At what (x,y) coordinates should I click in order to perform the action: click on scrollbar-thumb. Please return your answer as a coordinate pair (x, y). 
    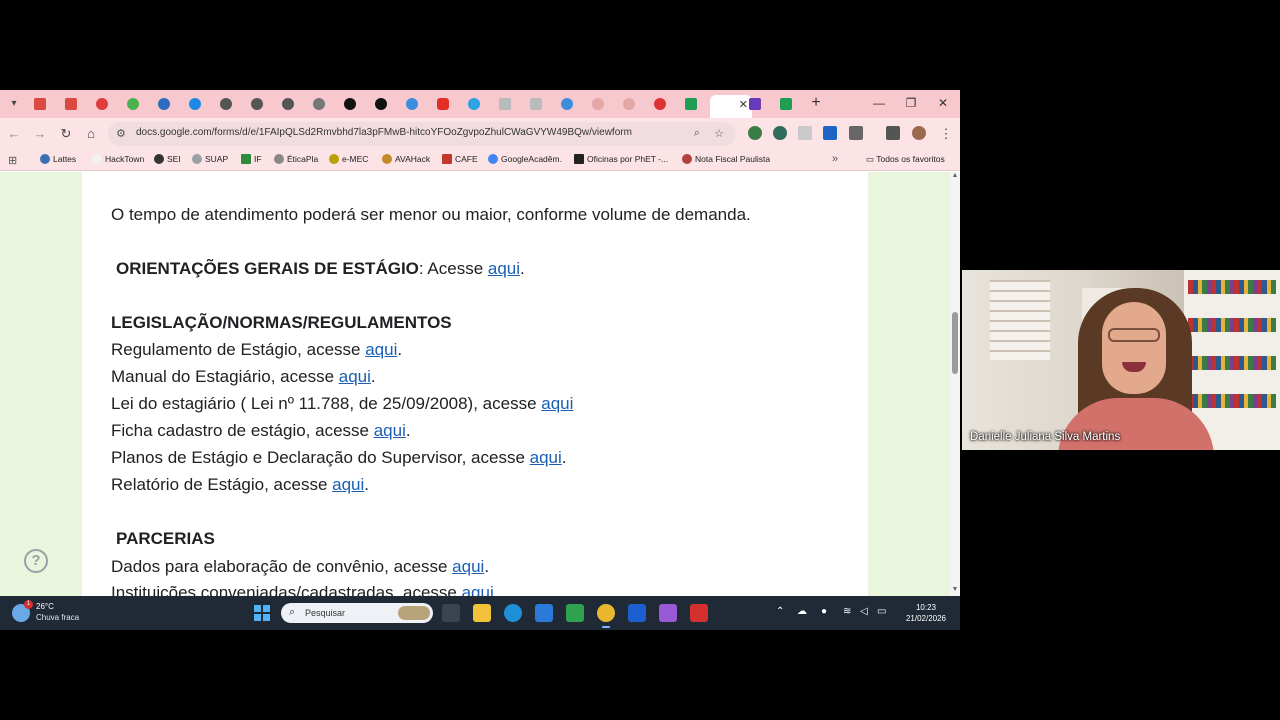
    Looking at the image, I should click on (955, 343).